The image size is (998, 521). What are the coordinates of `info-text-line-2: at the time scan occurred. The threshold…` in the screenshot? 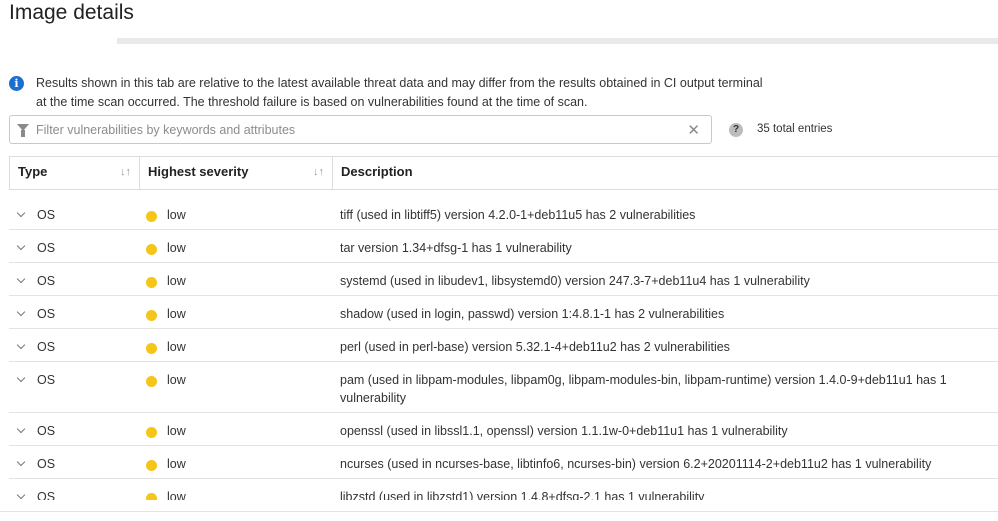 It's located at (312, 102).